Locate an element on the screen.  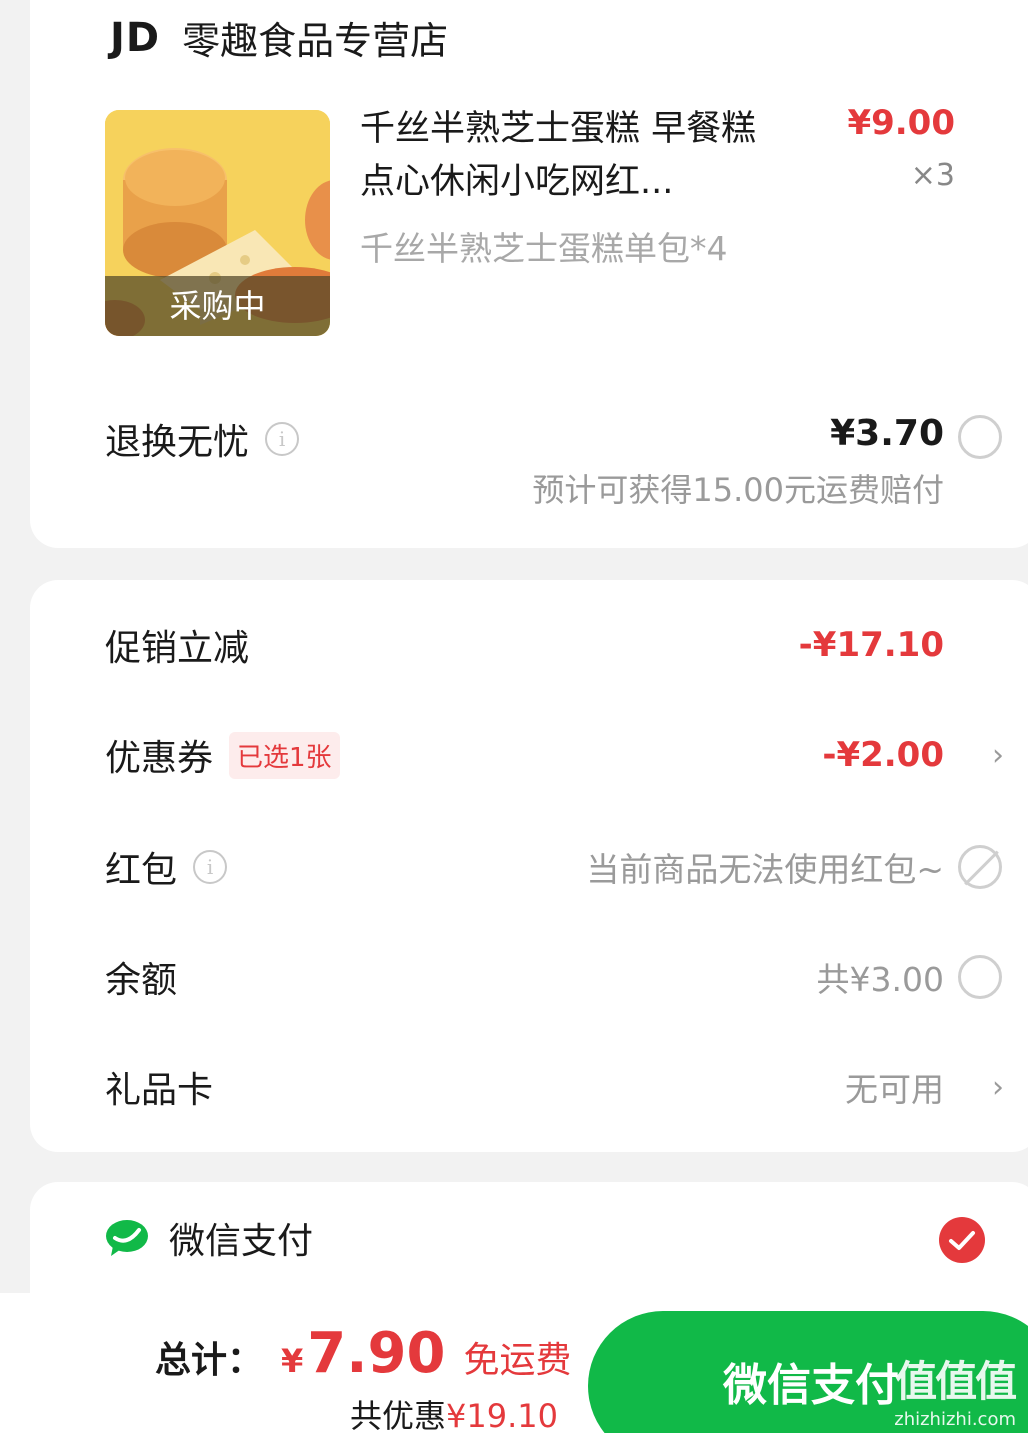
total-savings: 共优惠¥19.10 is located at coordinates (454, 1412).